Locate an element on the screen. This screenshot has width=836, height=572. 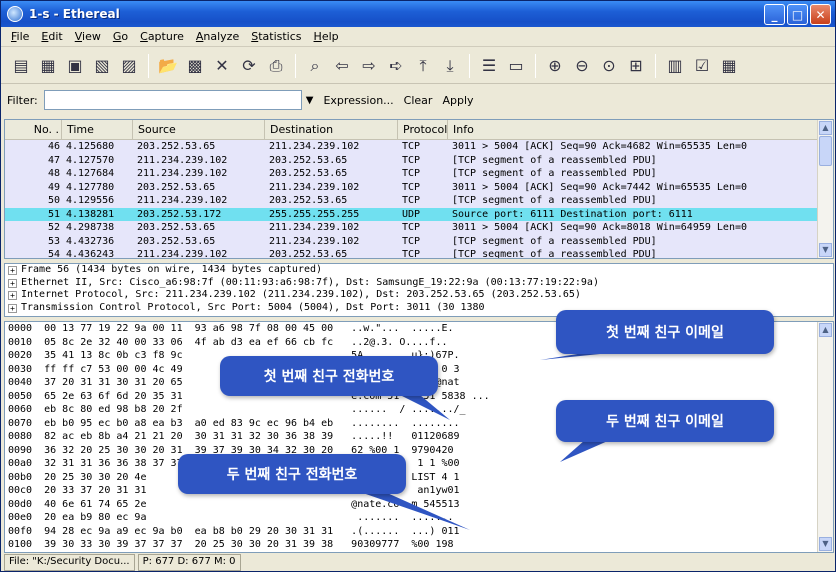
packet-cell-time: 4.432736 is located at coordinates (90, 241).